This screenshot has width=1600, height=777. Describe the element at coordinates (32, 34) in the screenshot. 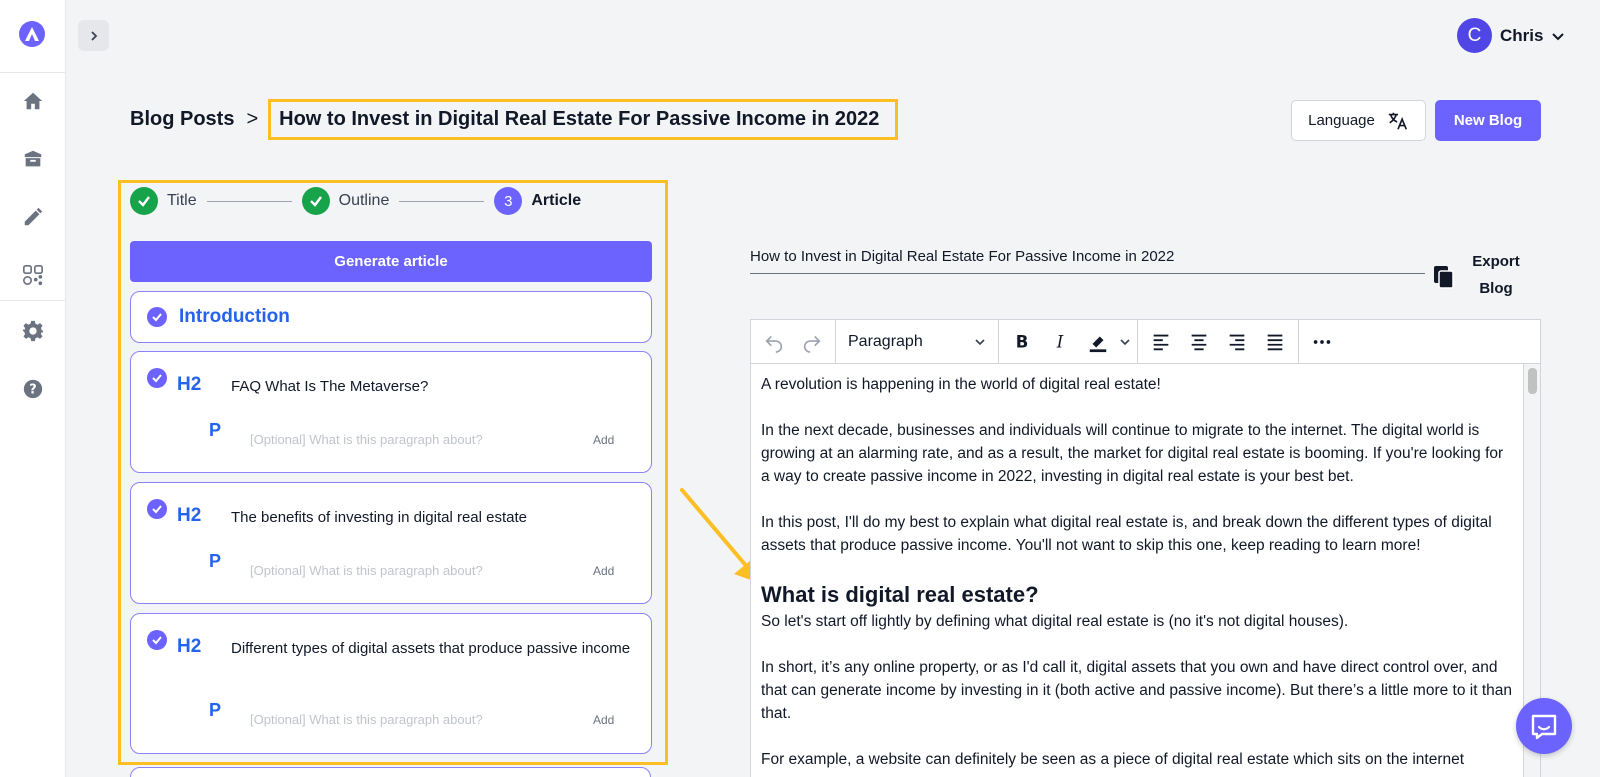

I see `logo-icon` at that location.